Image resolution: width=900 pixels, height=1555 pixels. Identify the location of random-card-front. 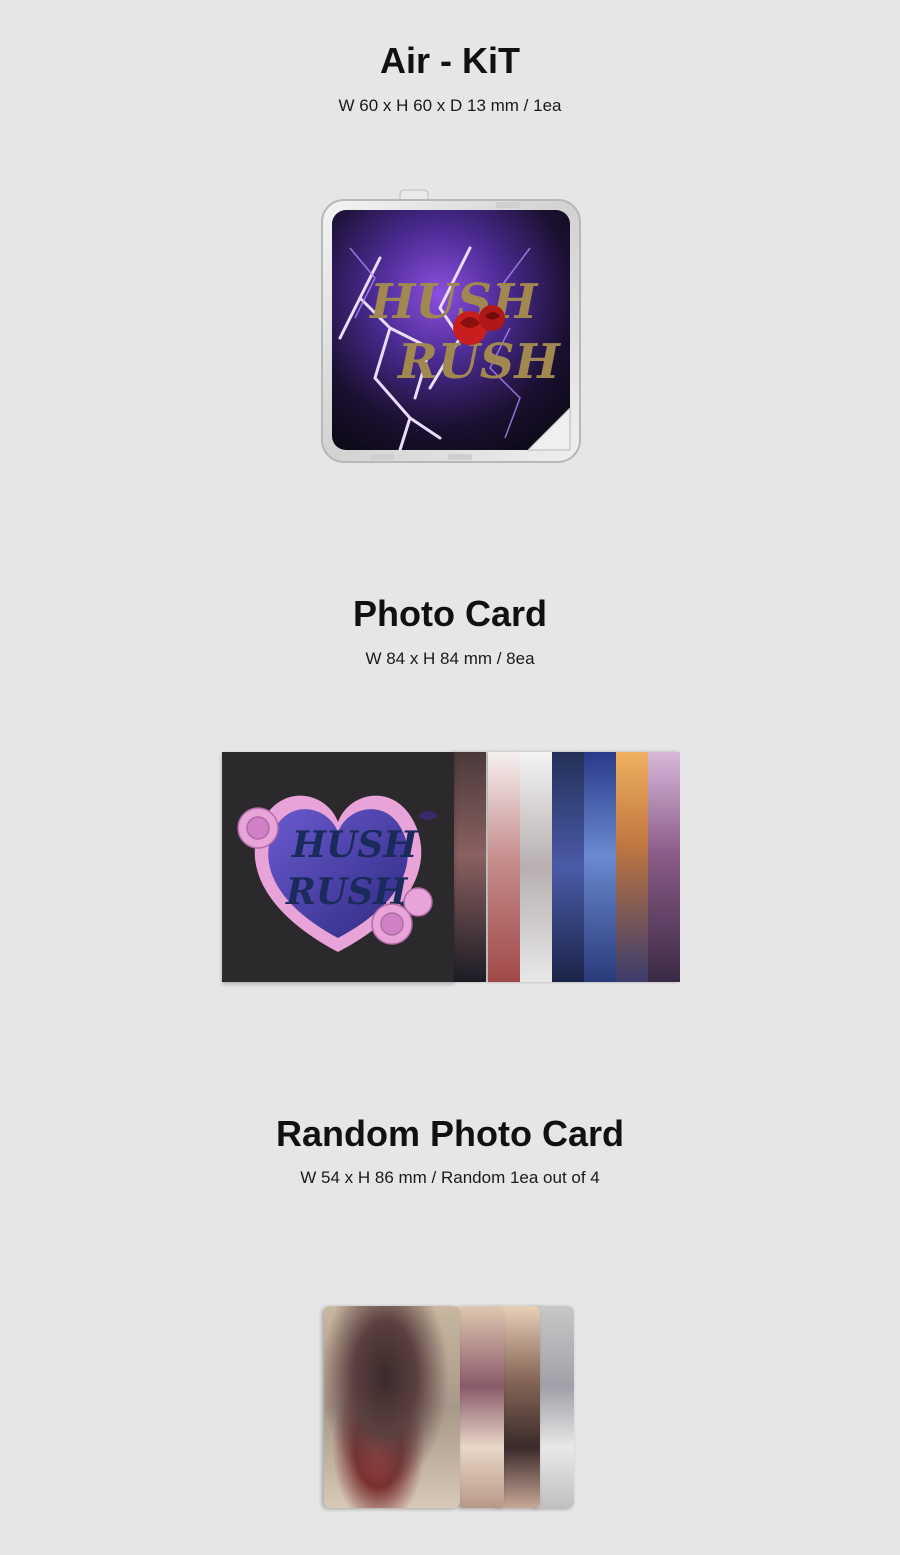
(392, 1407).